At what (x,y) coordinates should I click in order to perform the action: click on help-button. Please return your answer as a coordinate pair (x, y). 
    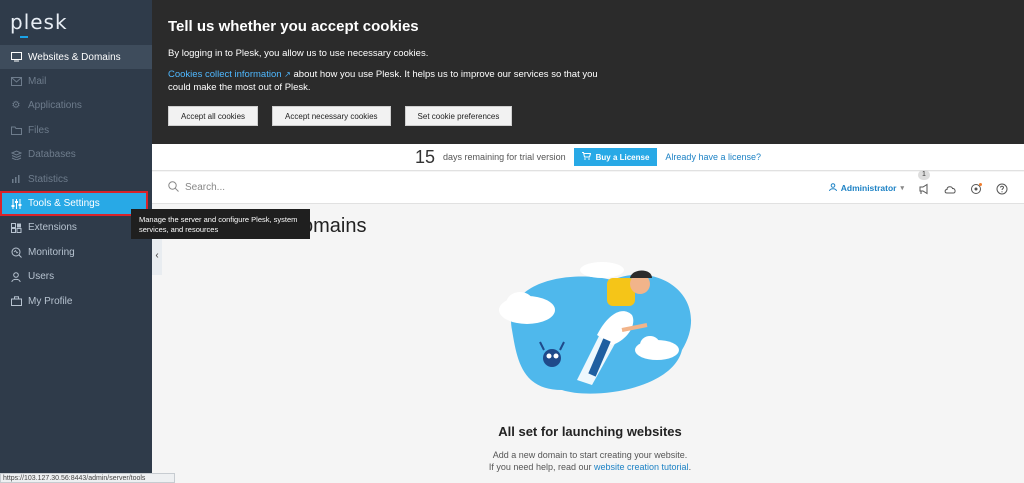
    Looking at the image, I should click on (1002, 188).